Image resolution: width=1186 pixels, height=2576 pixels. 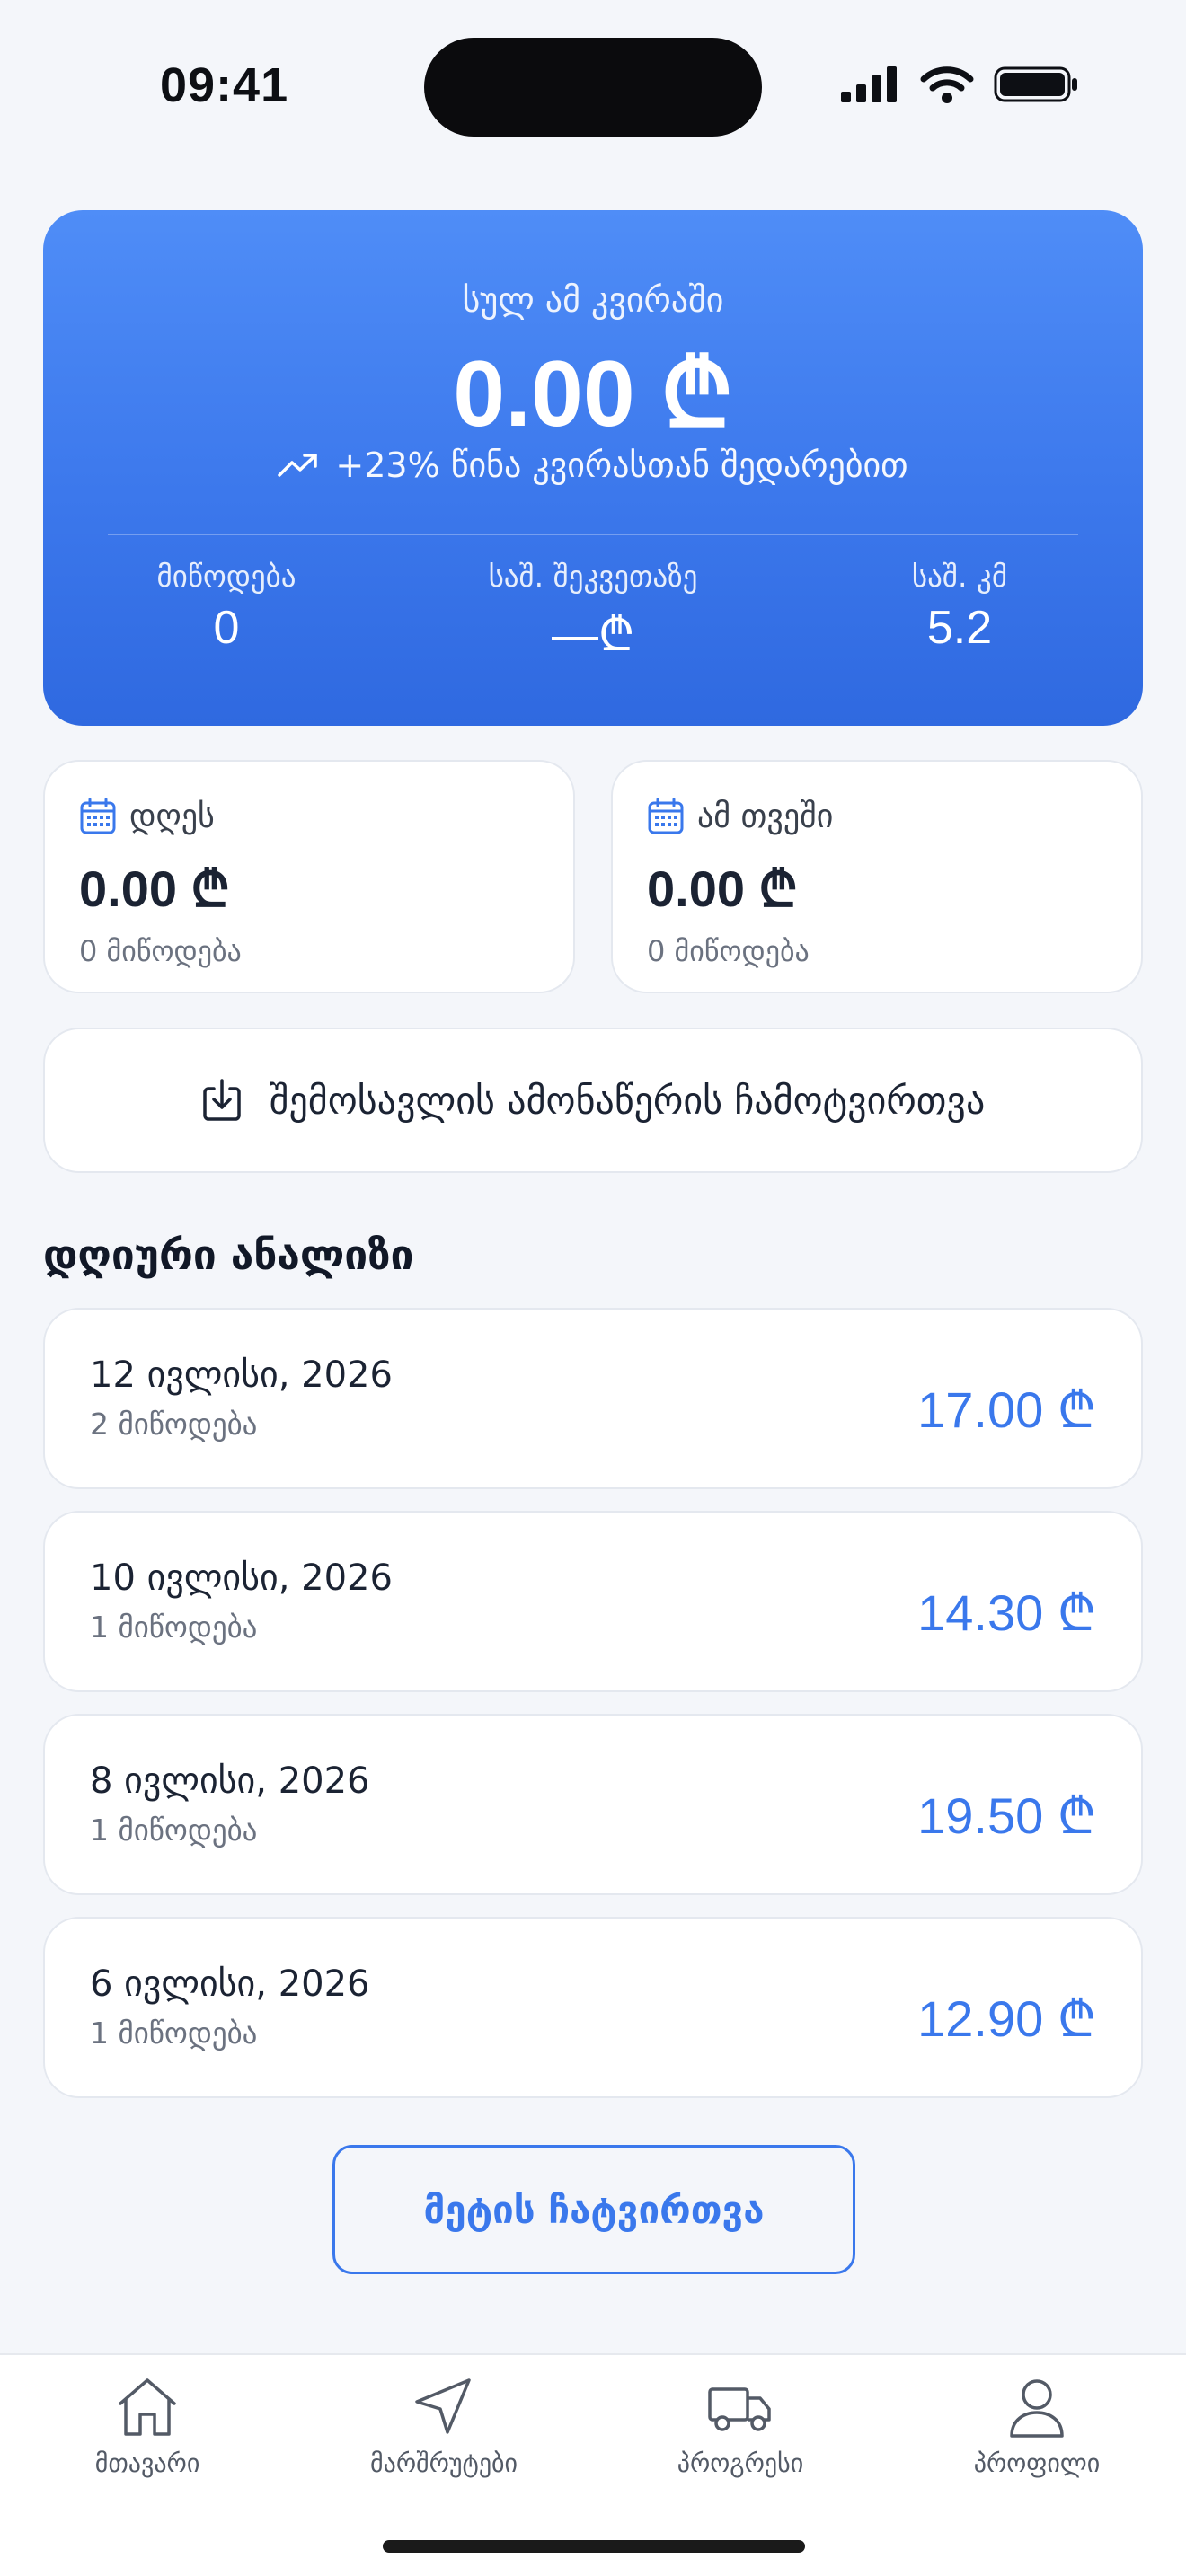 I want to click on tab-label: პროფილი, so click(x=1037, y=2463).